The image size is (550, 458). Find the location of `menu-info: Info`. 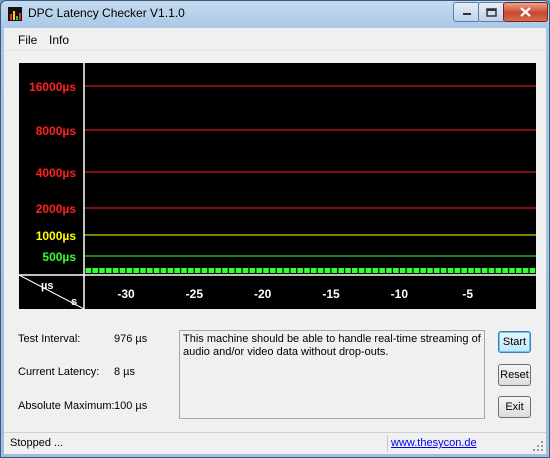

menu-info: Info is located at coordinates (59, 40).